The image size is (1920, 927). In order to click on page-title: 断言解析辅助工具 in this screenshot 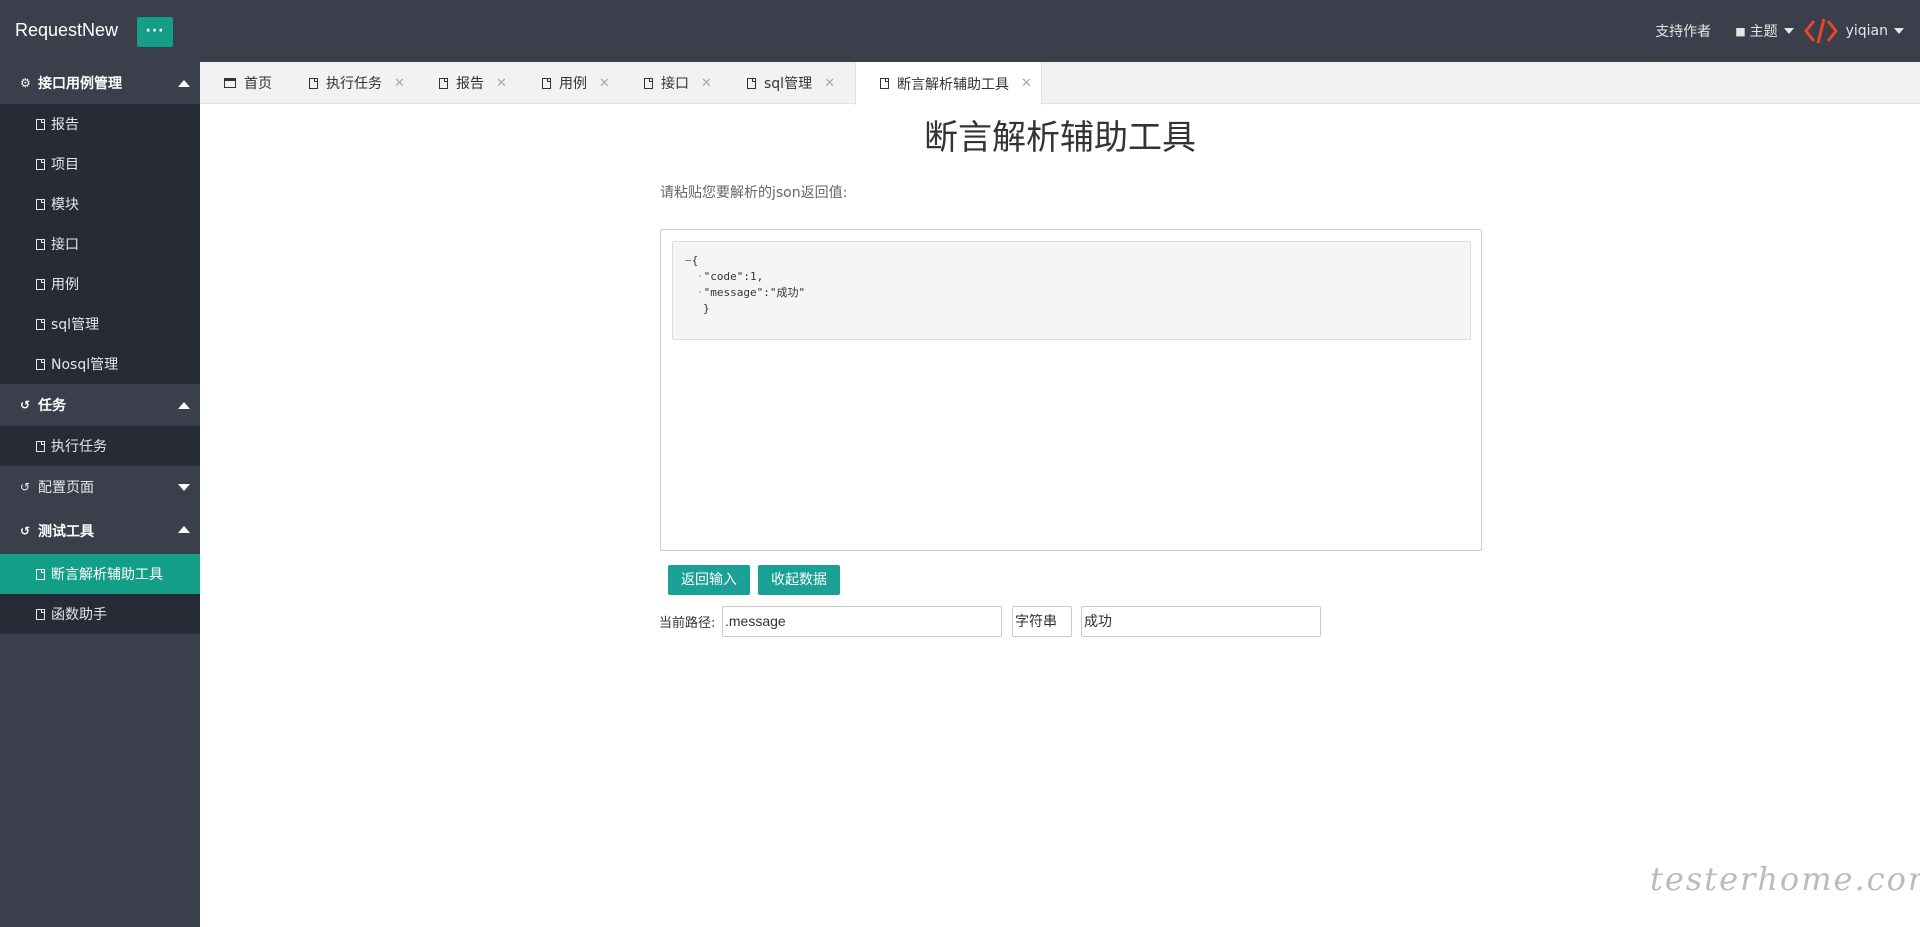, I will do `click(1060, 138)`.